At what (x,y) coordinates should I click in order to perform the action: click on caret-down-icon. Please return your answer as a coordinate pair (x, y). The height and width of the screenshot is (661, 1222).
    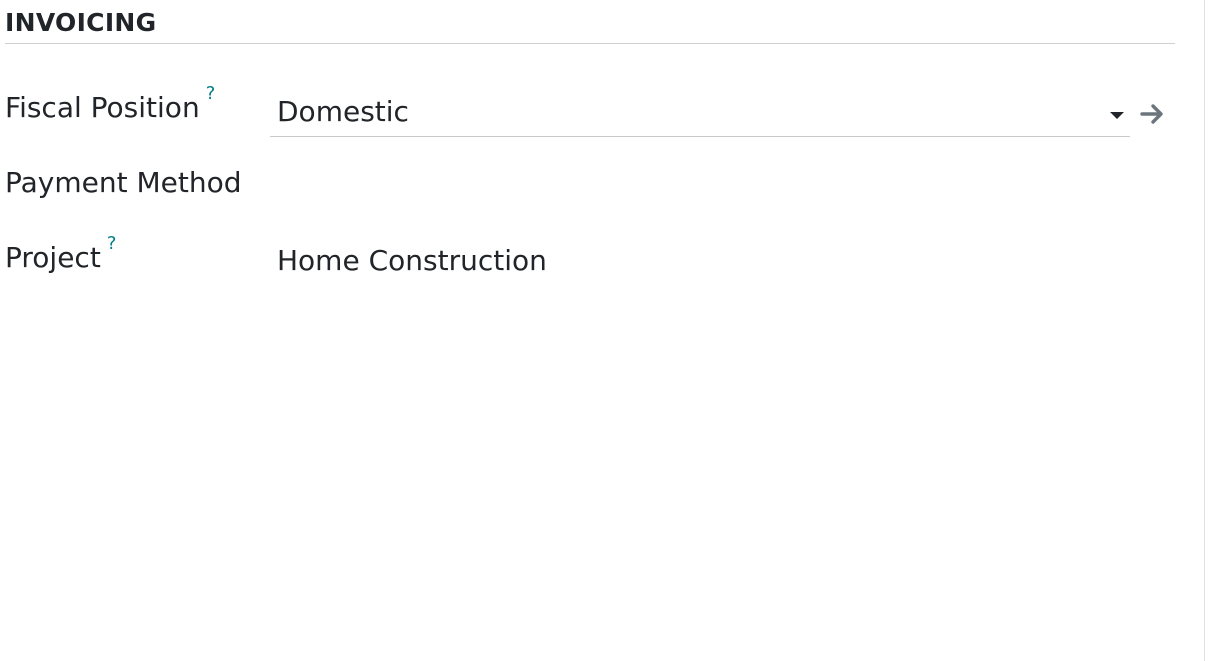
    Looking at the image, I should click on (1117, 115).